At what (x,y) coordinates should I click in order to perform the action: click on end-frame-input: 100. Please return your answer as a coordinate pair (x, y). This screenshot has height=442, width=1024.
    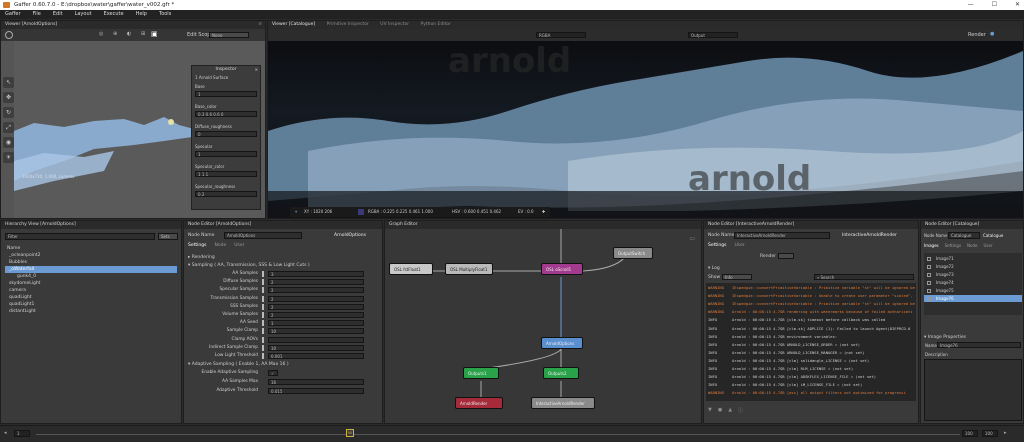
    Looking at the image, I should click on (970, 433).